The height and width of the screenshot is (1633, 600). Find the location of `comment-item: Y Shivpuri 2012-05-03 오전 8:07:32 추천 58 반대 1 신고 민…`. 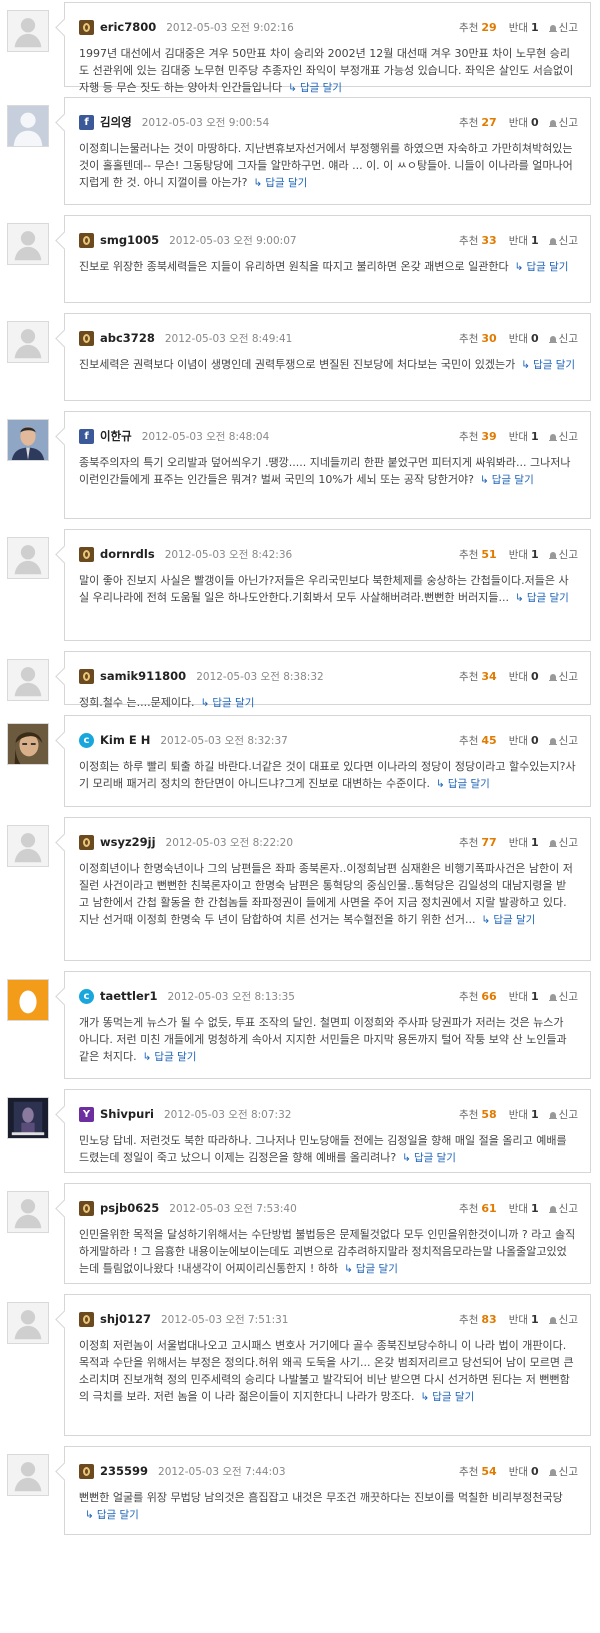

comment-item: Y Shivpuri 2012-05-03 오전 8:07:32 추천 58 반대 1 신고 민… is located at coordinates (300, 1134).